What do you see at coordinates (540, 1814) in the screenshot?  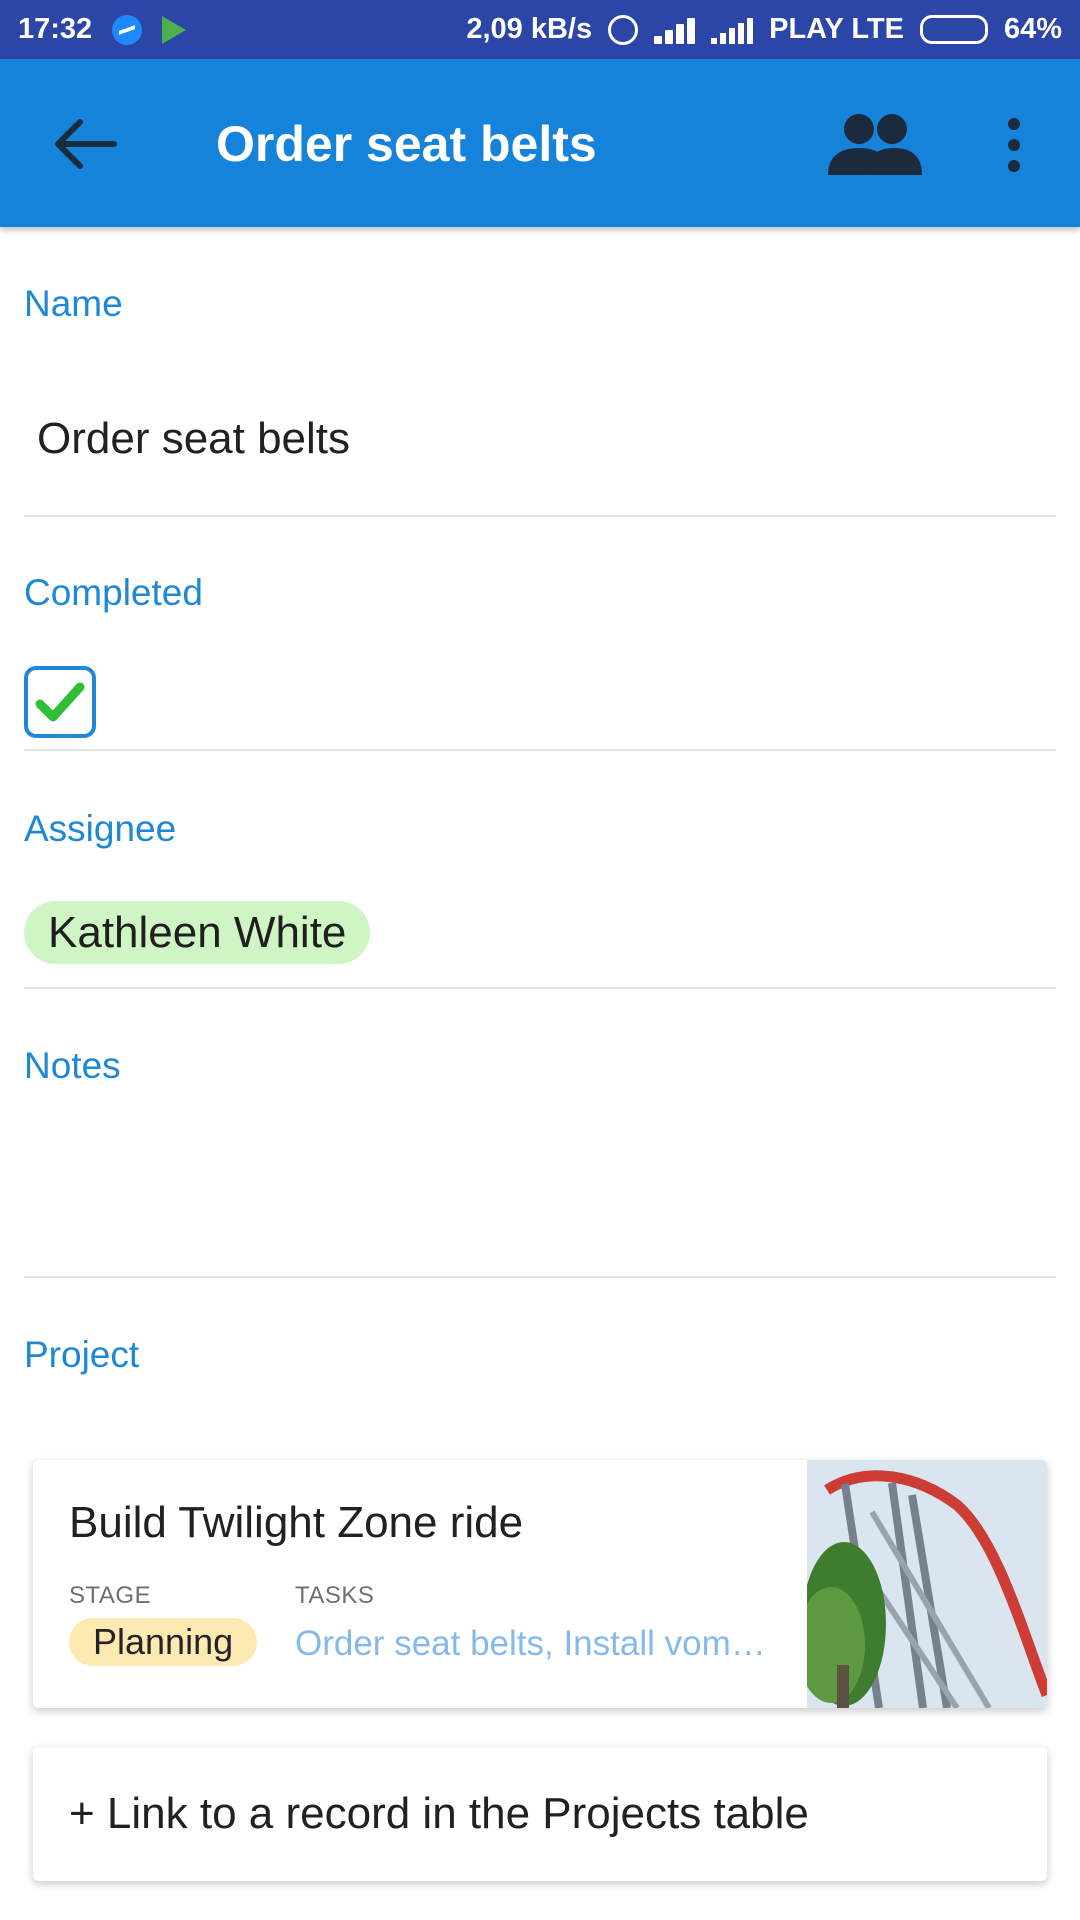 I see `link-project-record-button: + Link to a record in the Projects table` at bounding box center [540, 1814].